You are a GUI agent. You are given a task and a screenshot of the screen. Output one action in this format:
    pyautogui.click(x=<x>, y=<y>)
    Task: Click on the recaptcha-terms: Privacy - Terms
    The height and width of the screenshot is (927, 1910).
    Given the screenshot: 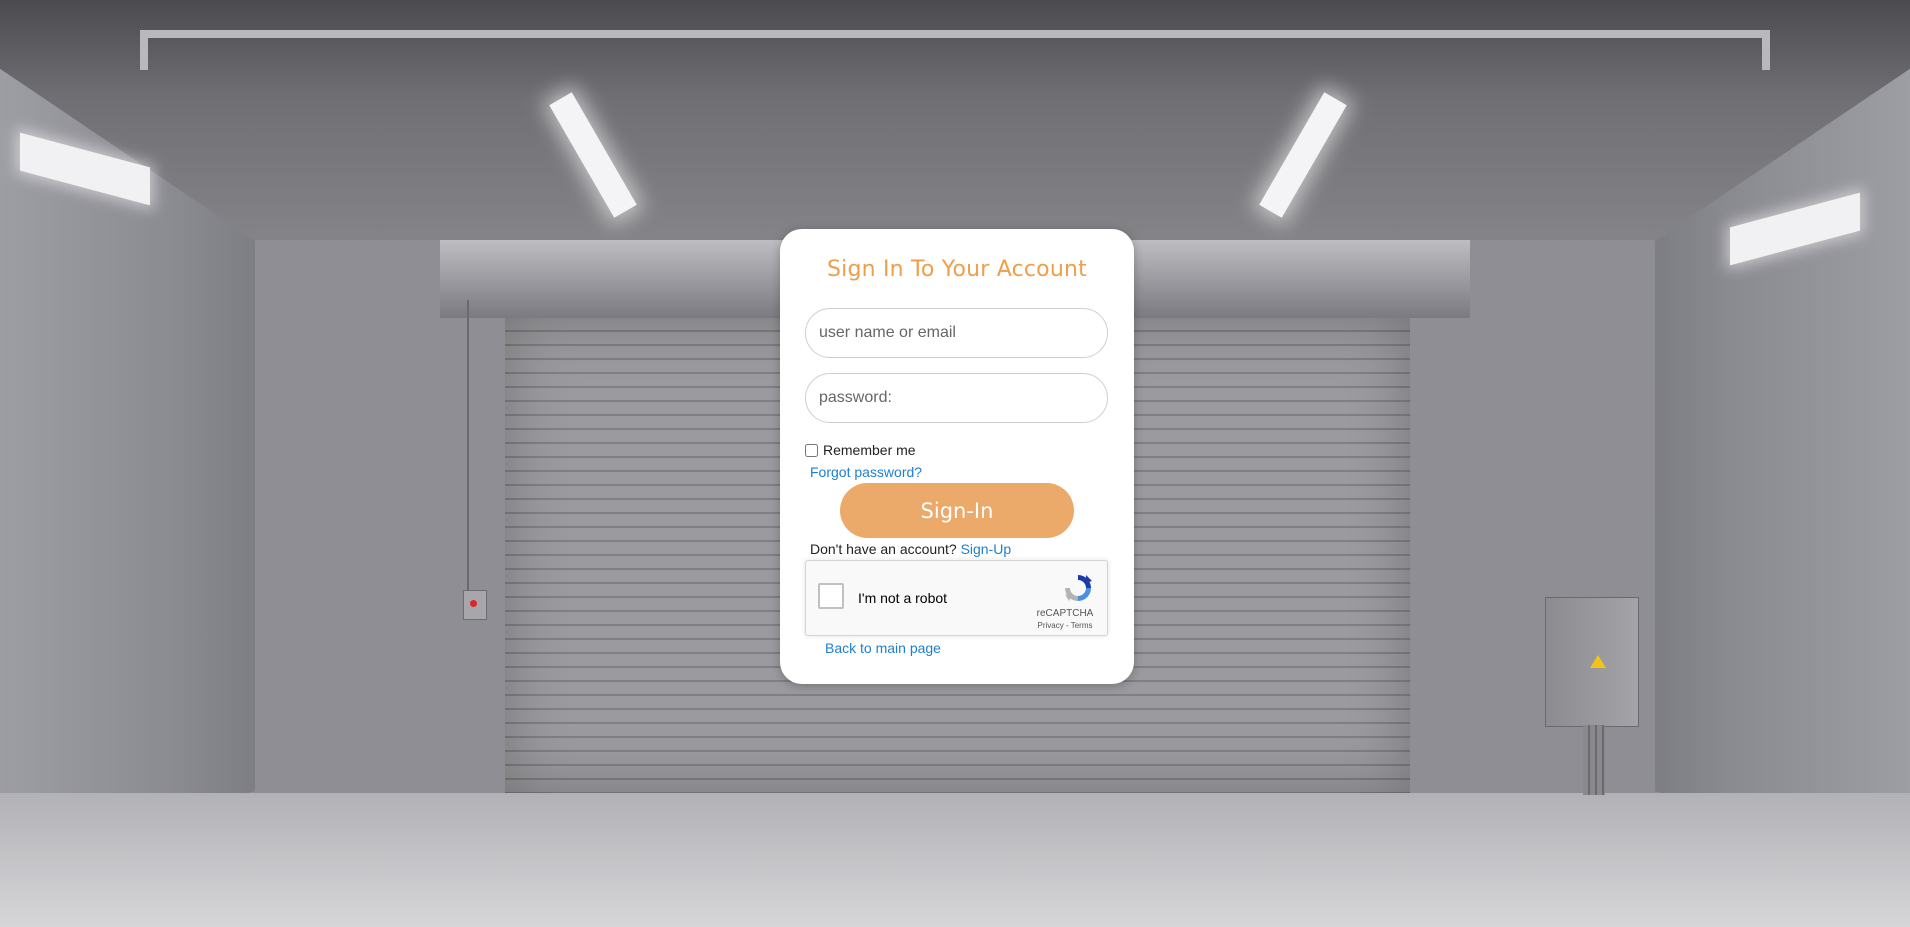 What is the action you would take?
    pyautogui.click(x=1065, y=625)
    